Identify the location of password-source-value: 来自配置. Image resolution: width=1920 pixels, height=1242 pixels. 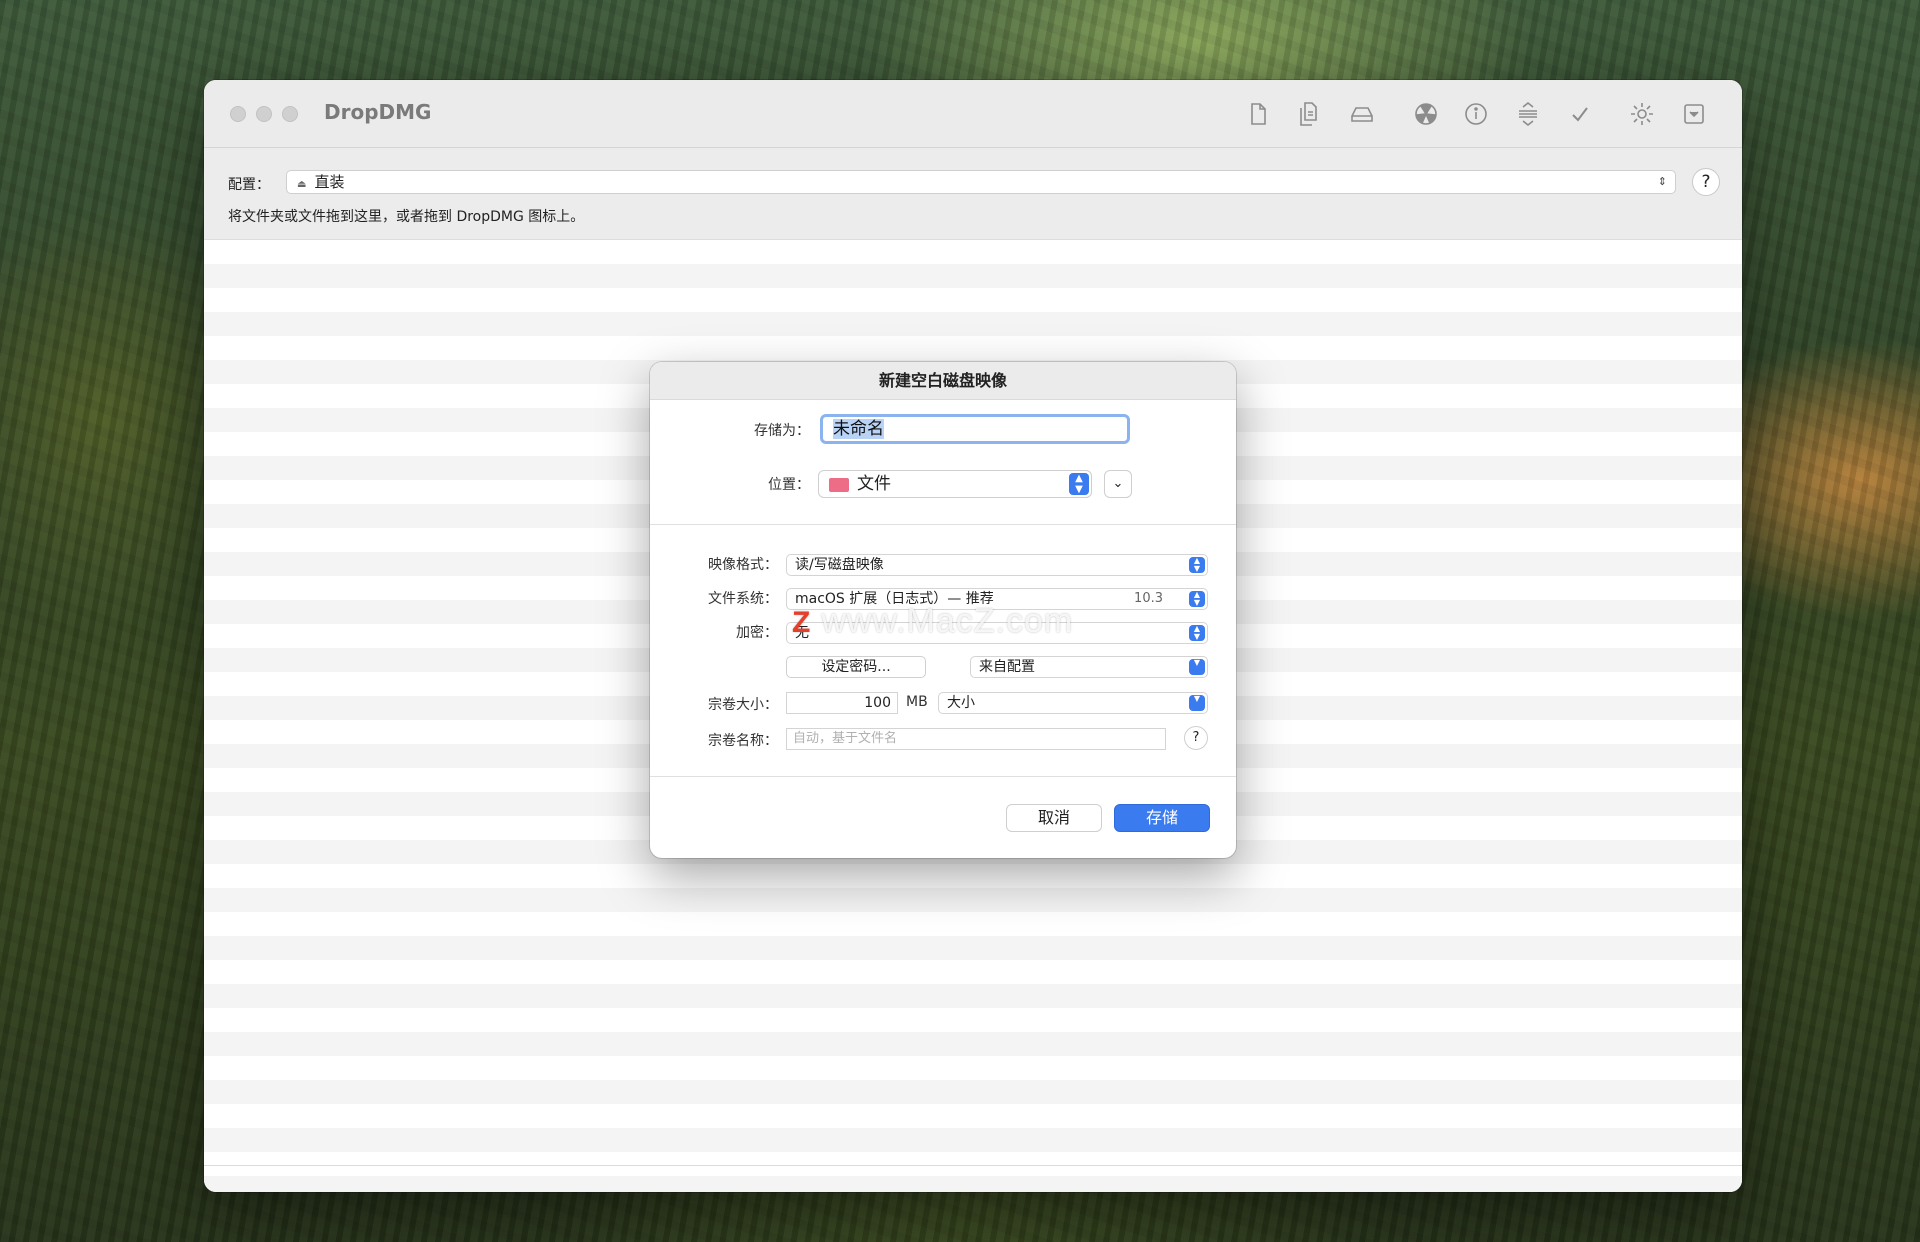
(1007, 667).